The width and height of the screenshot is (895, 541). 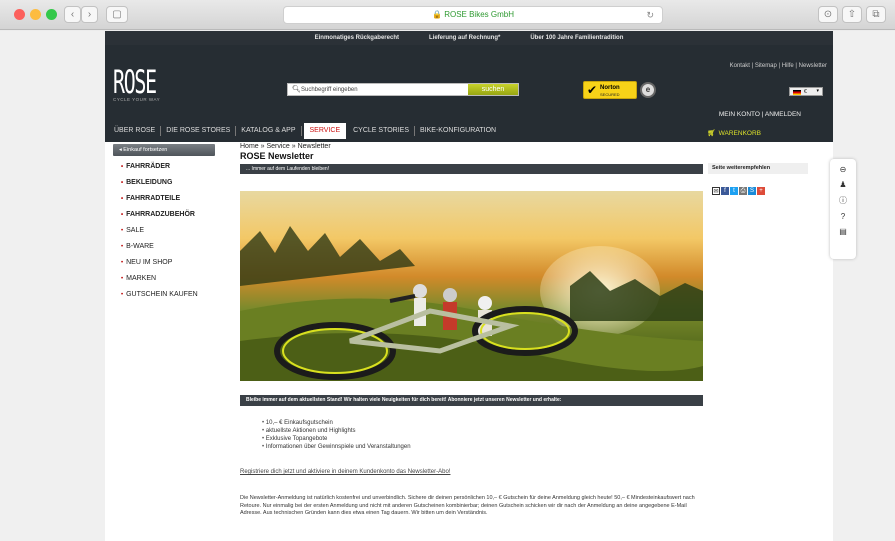 What do you see at coordinates (160, 214) in the screenshot?
I see `category-label: FAHRRADZUBEHÖR` at bounding box center [160, 214].